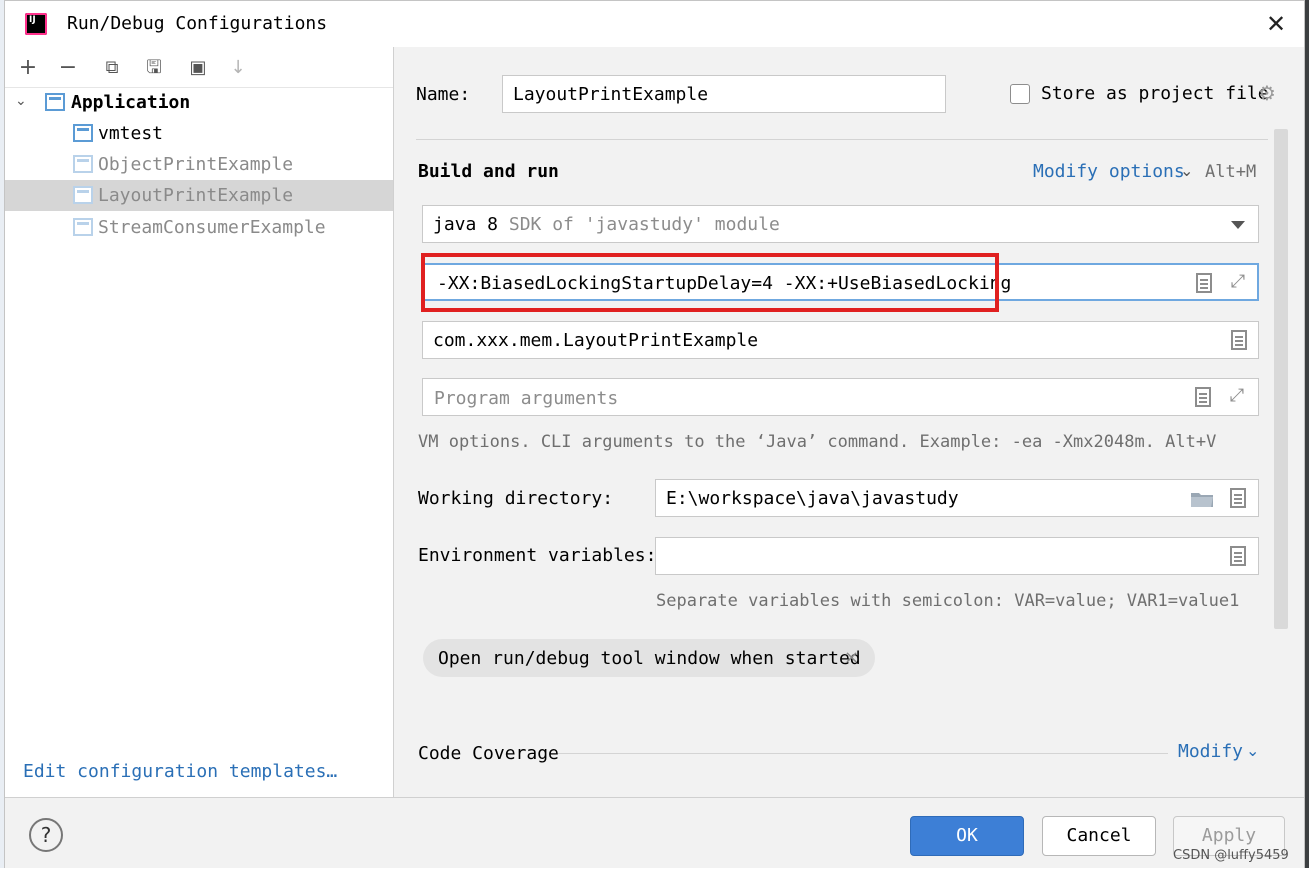  I want to click on ok-button: OK, so click(967, 836).